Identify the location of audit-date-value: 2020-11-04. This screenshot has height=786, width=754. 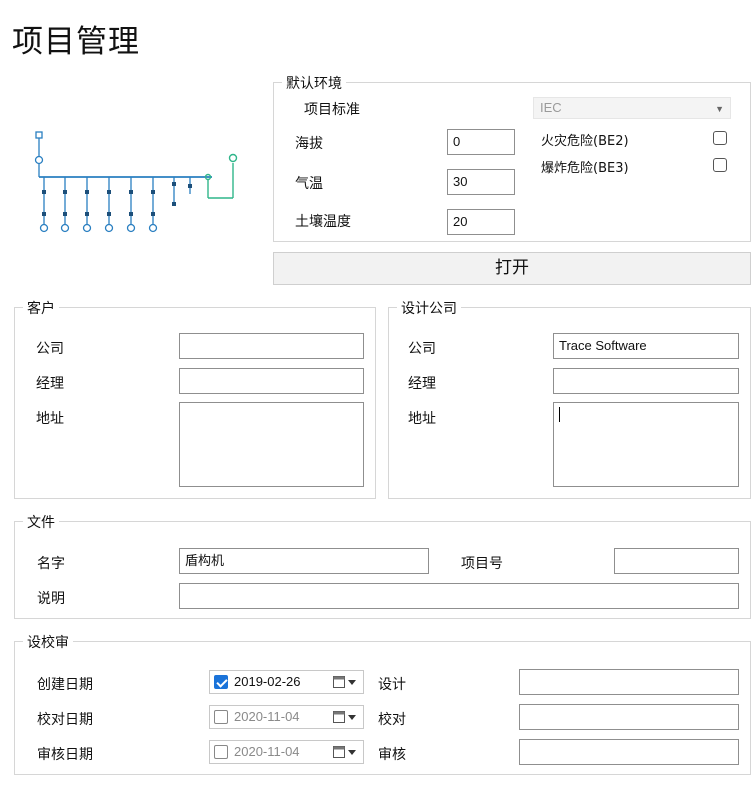
(267, 751).